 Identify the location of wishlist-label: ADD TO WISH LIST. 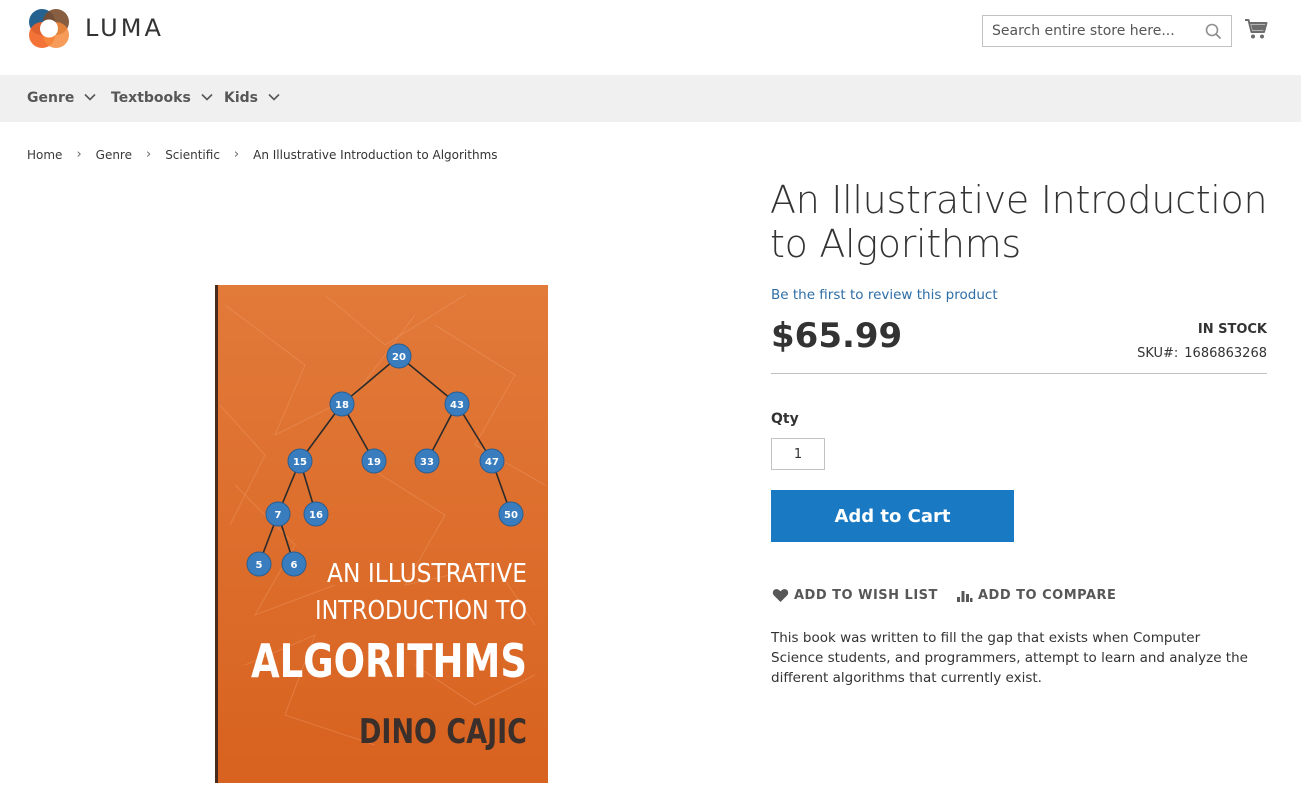
(866, 595).